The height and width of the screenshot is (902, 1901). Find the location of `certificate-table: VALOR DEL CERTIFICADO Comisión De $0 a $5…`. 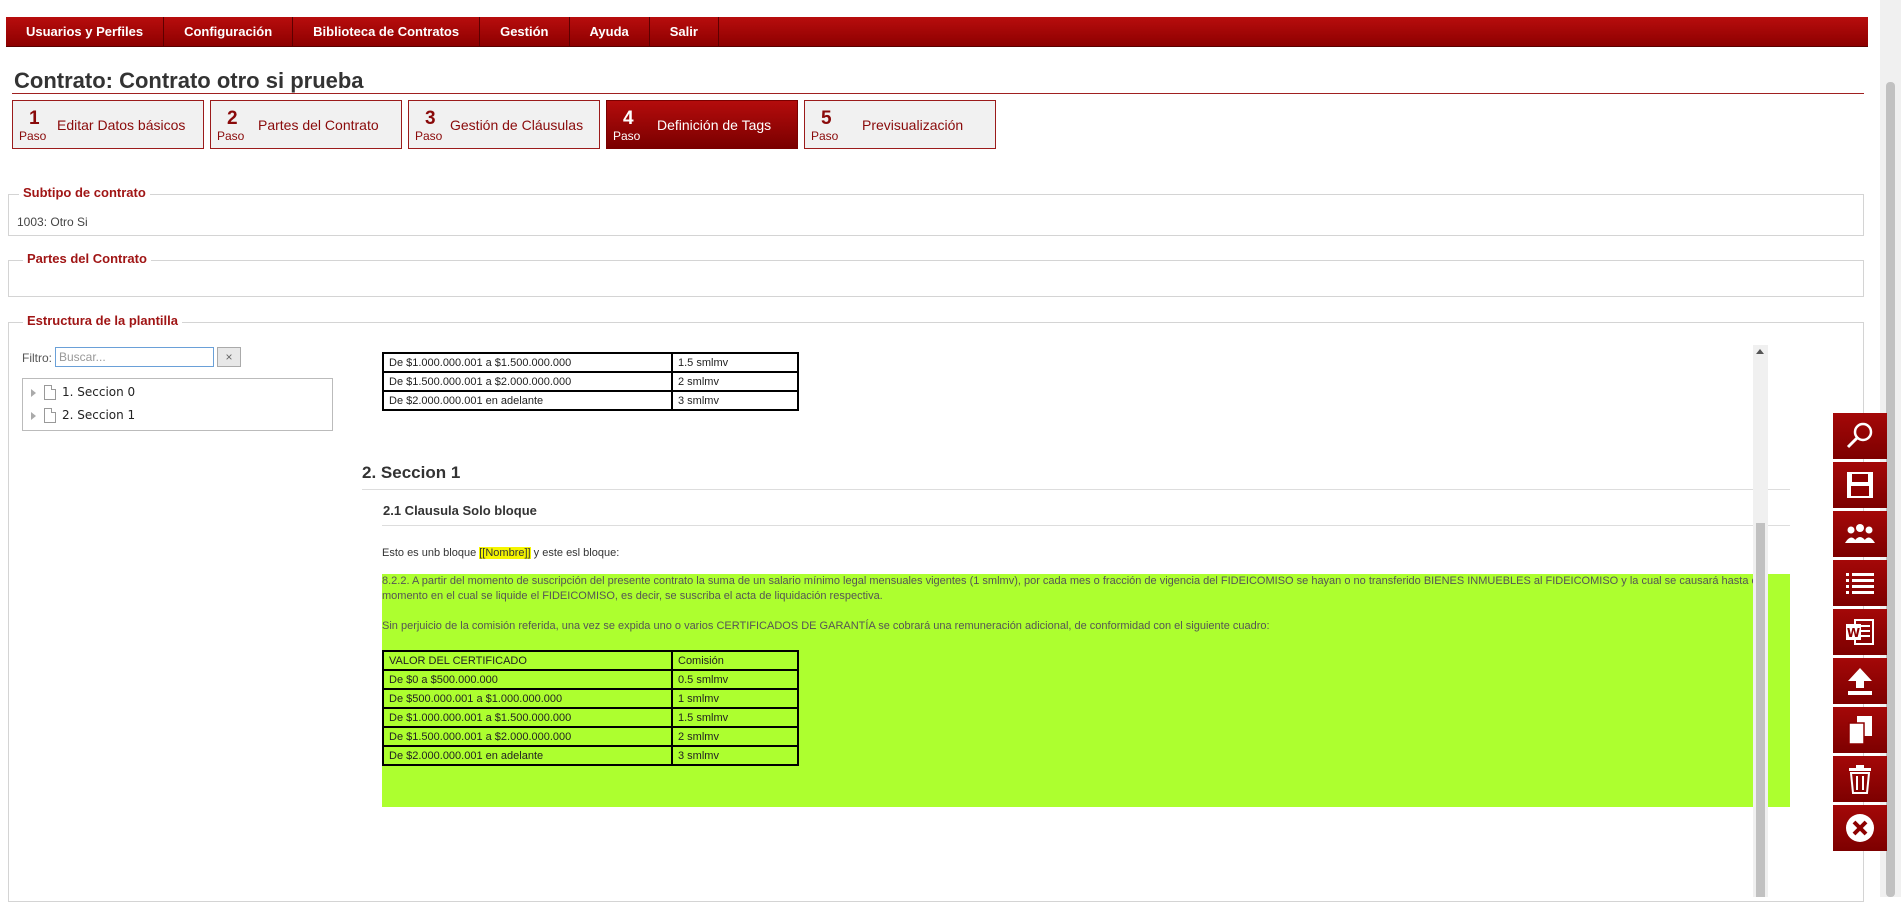

certificate-table: VALOR DEL CERTIFICADO Comisión De $0 a $5… is located at coordinates (590, 708).